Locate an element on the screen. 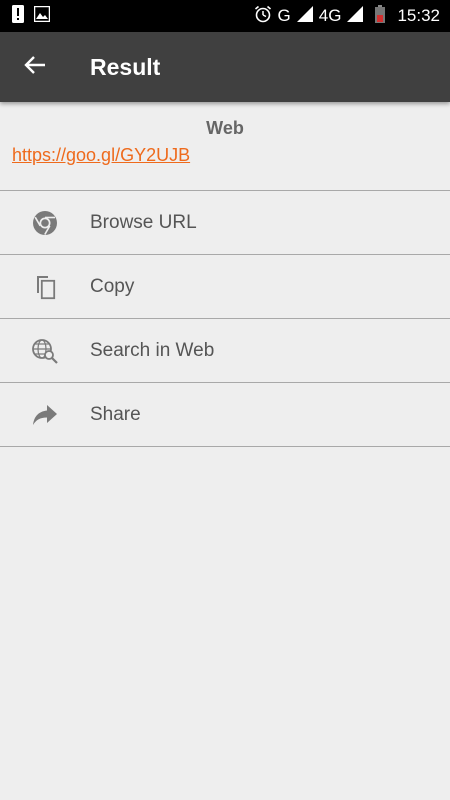 The height and width of the screenshot is (800, 450). copy-icon is located at coordinates (45, 287).